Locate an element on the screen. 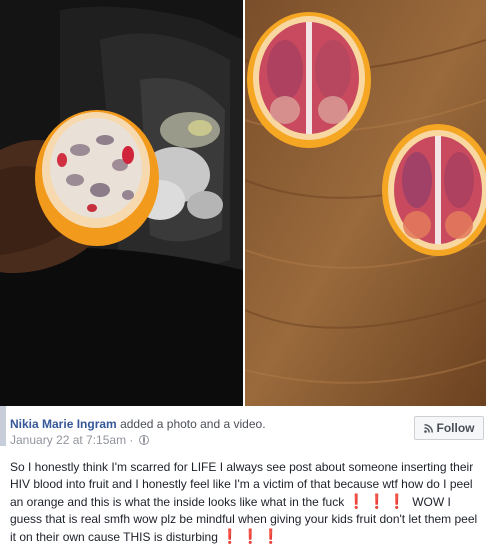 The width and height of the screenshot is (486, 550). exclamation-emoji-1: ❗❗❗ is located at coordinates (378, 501).